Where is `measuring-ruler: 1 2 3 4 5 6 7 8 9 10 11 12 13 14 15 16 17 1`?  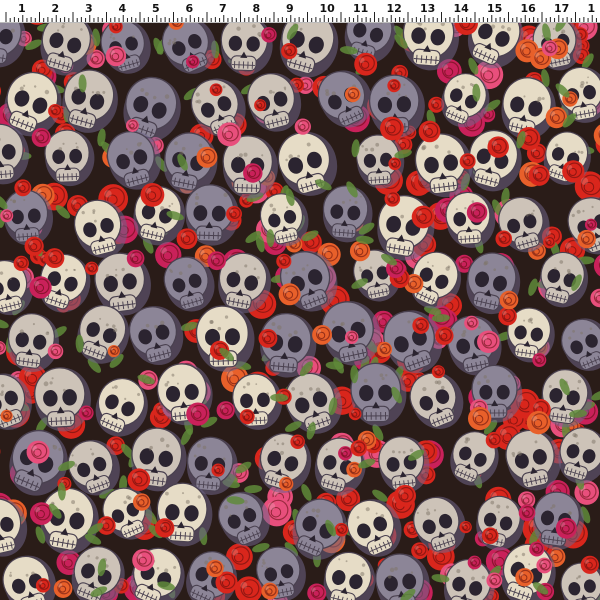 measuring-ruler: 1 2 3 4 5 6 7 8 9 10 11 12 13 14 15 16 17 1 is located at coordinates (300, 11).